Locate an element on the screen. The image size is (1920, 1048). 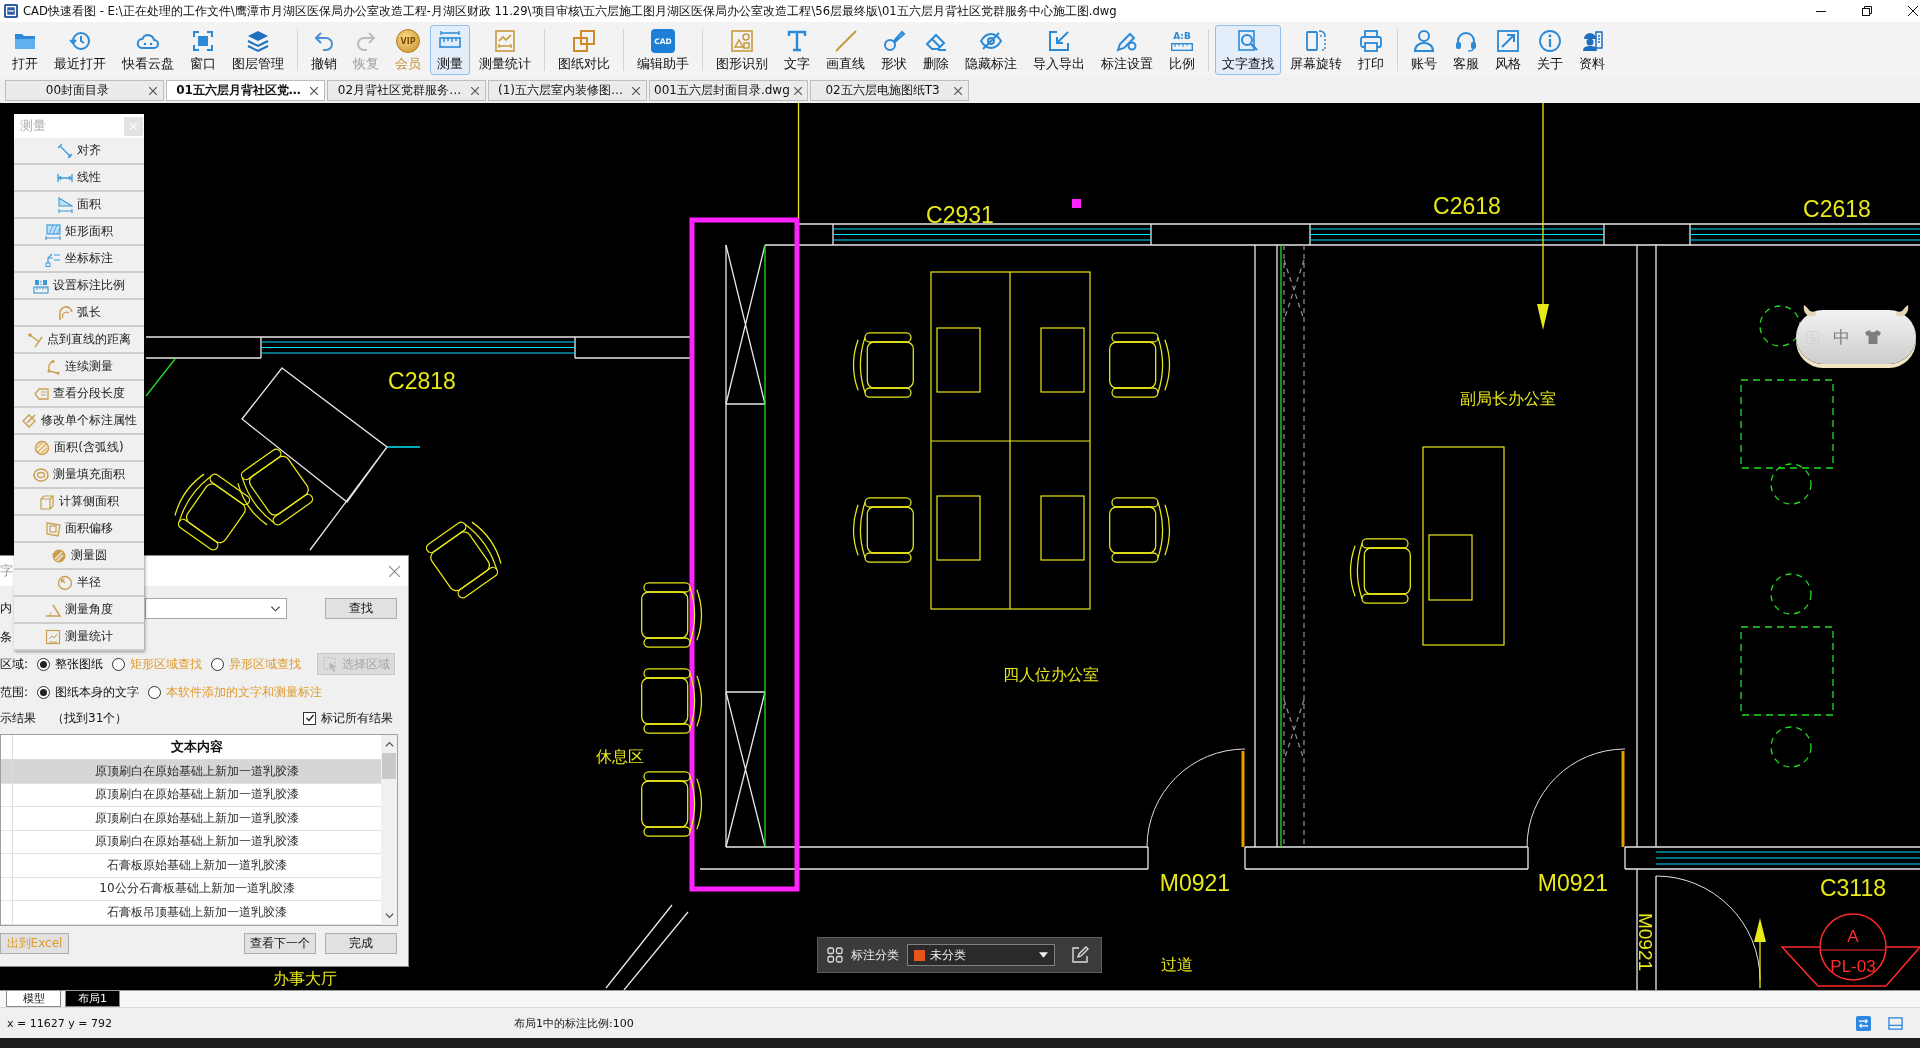
radio-option: 整张图纸 is located at coordinates (70, 664).